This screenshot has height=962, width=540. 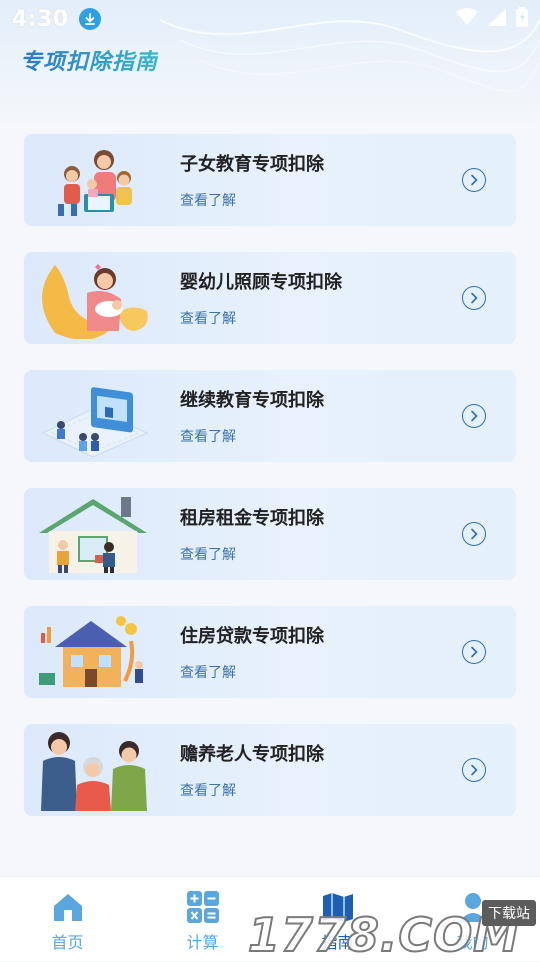 I want to click on bottom-tab-bar: 首页 计算 指南 我的, so click(x=270, y=918).